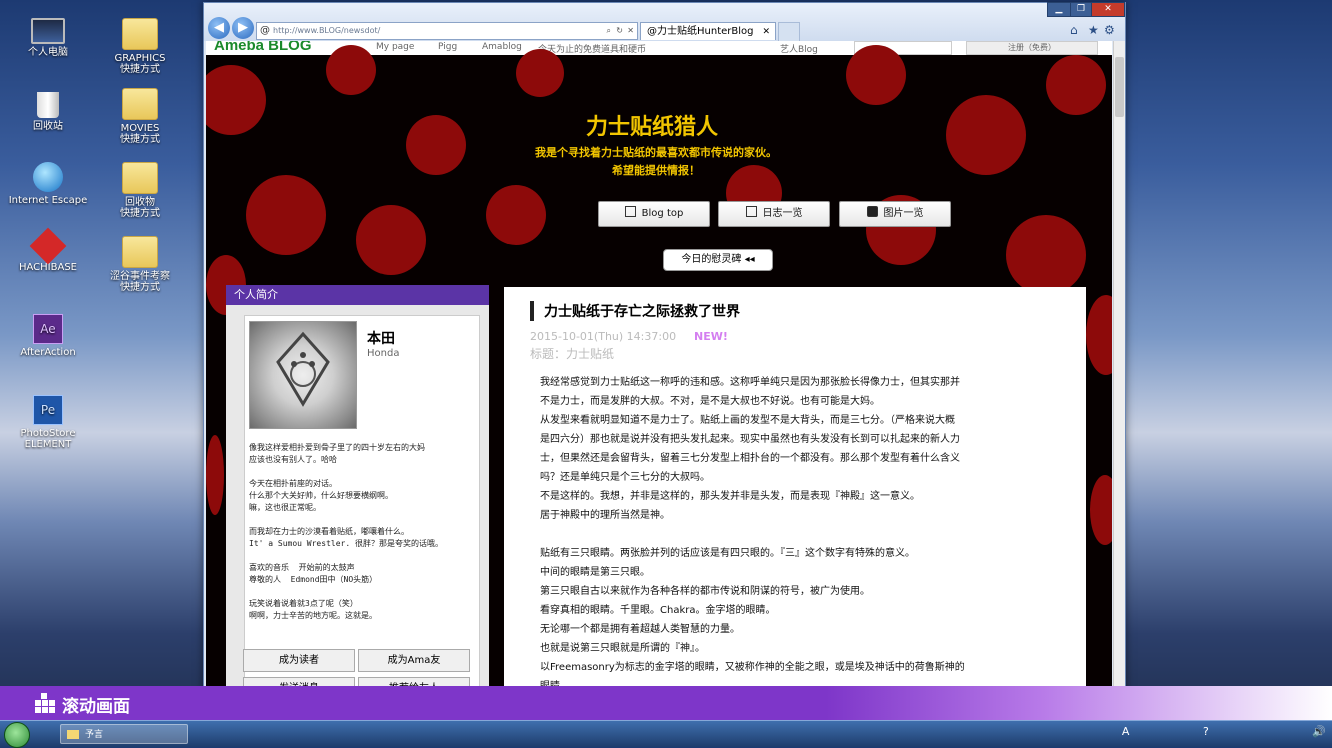 This screenshot has width=1332, height=748. Describe the element at coordinates (447, 47) in the screenshot. I see `ameba-link-pigg: Pigg` at that location.